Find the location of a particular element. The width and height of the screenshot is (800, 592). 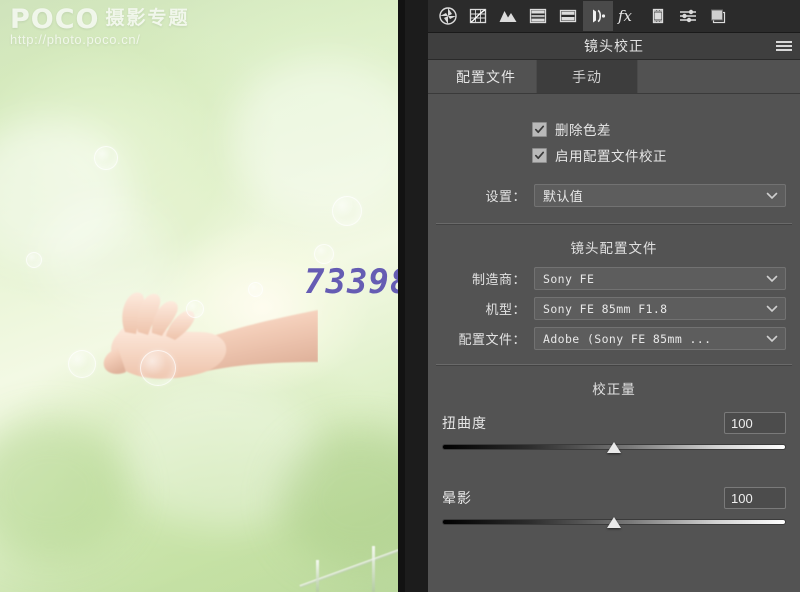

model-label: 机型： is located at coordinates (505, 309).